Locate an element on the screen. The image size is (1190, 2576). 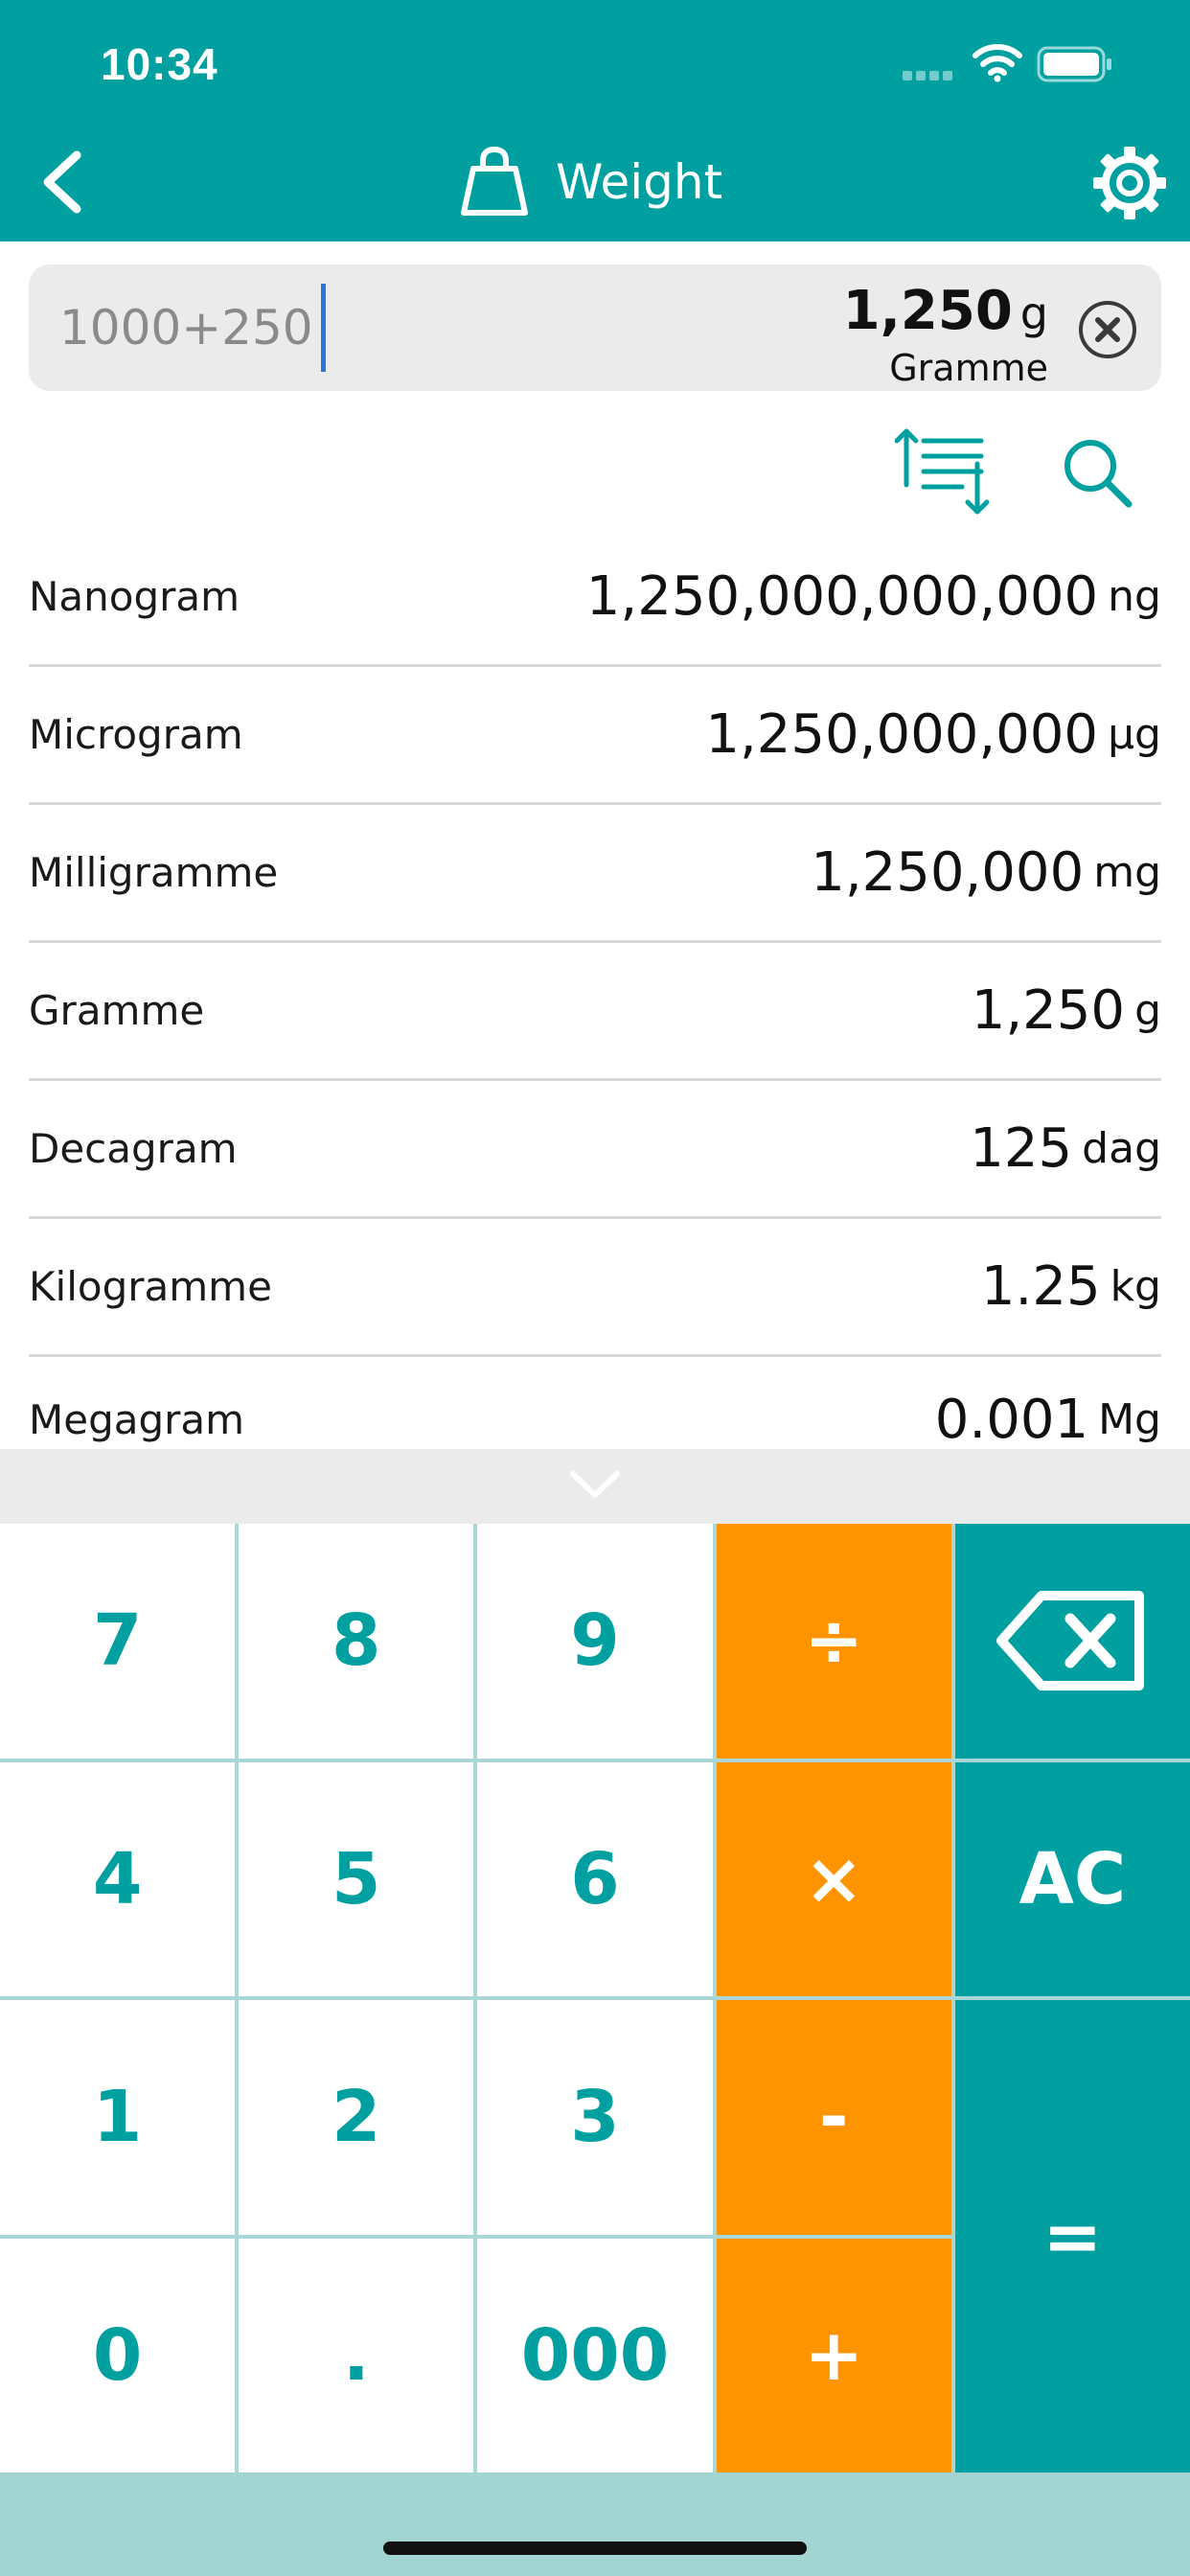
unit-value: 0.001 is located at coordinates (1012, 1419).